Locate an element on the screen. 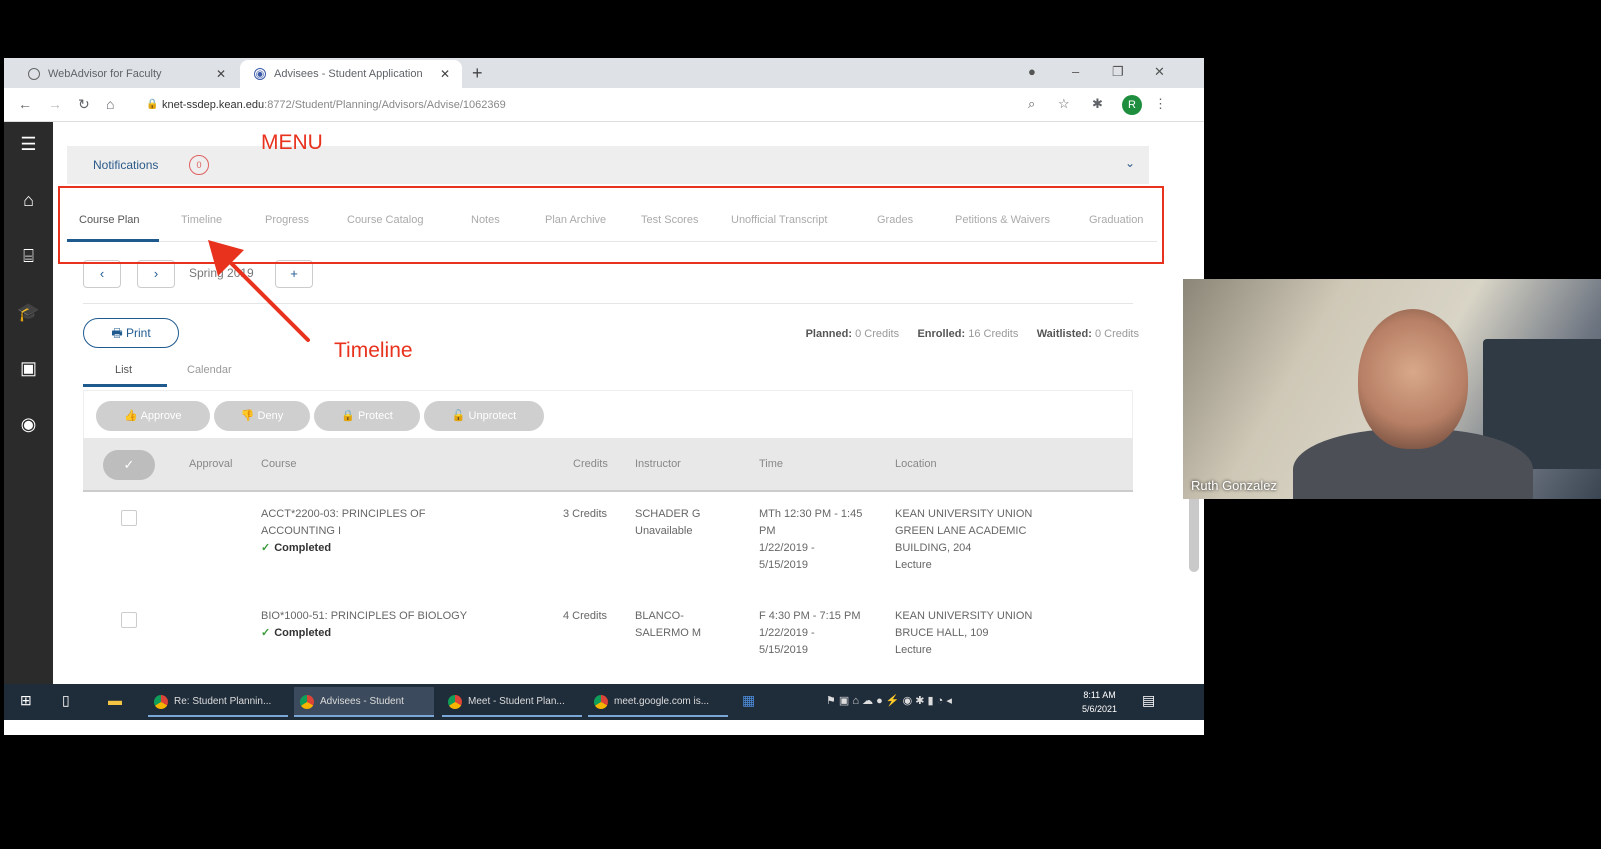 The image size is (1601, 849). waitlisted-label: Waitlisted: is located at coordinates (1064, 334).